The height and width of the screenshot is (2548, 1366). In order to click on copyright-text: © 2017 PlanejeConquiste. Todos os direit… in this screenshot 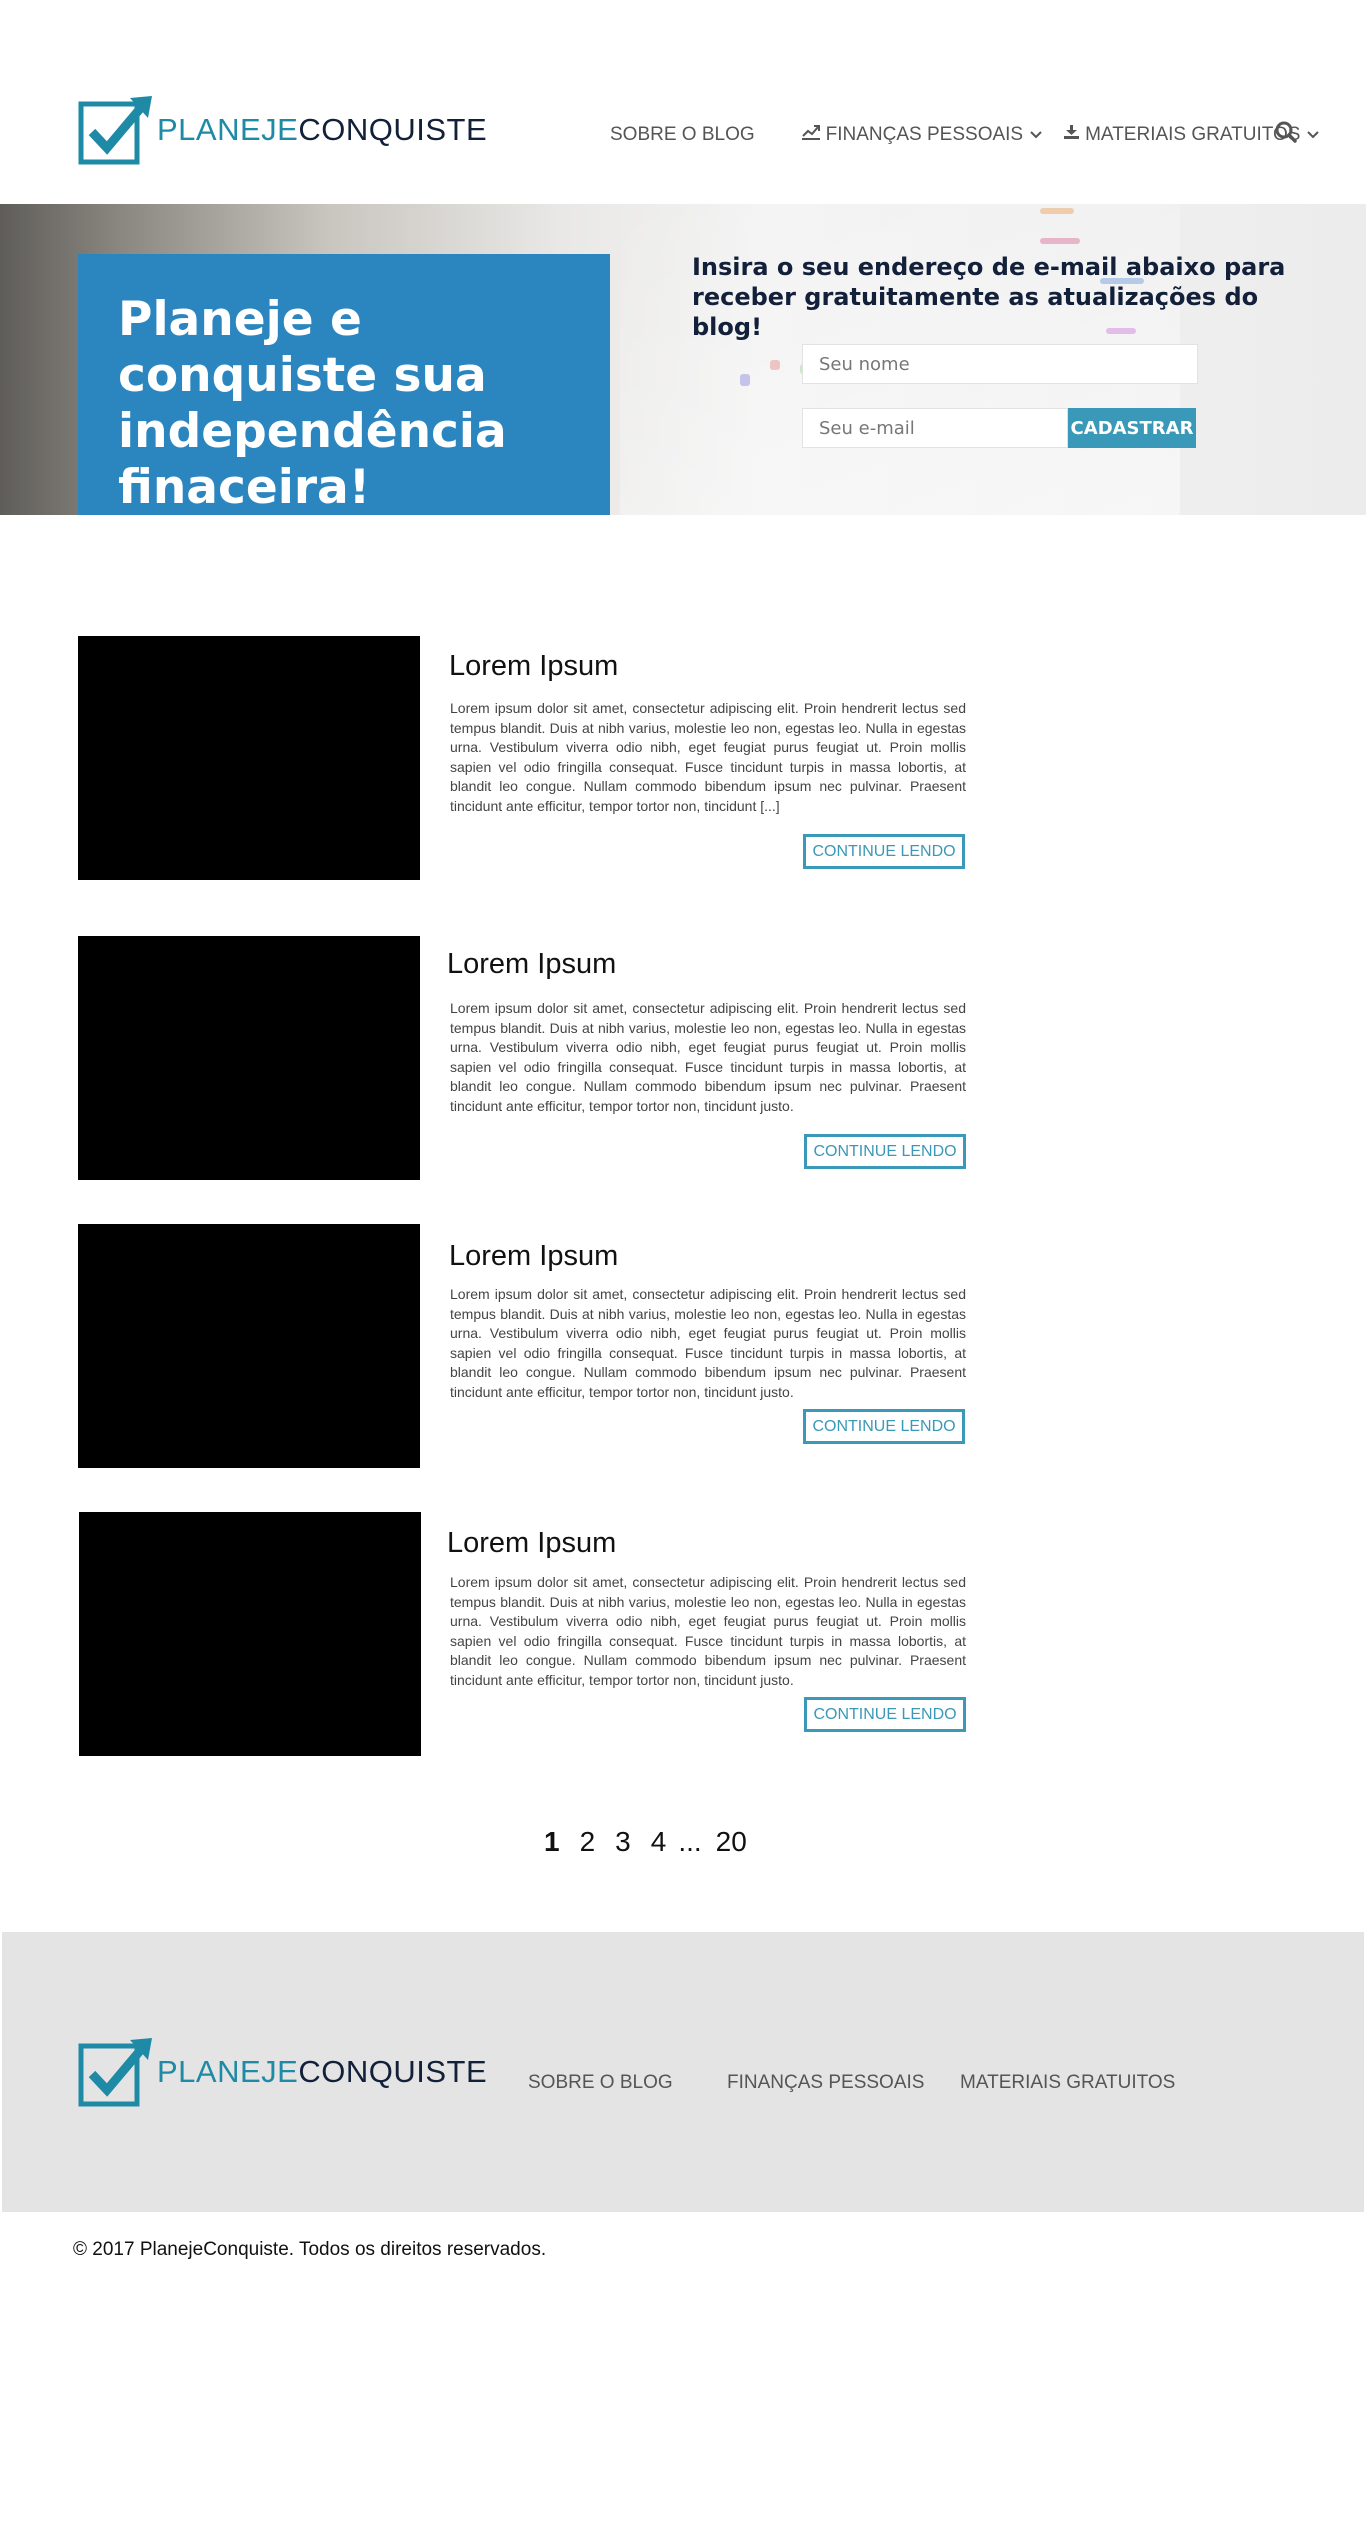, I will do `click(310, 2249)`.